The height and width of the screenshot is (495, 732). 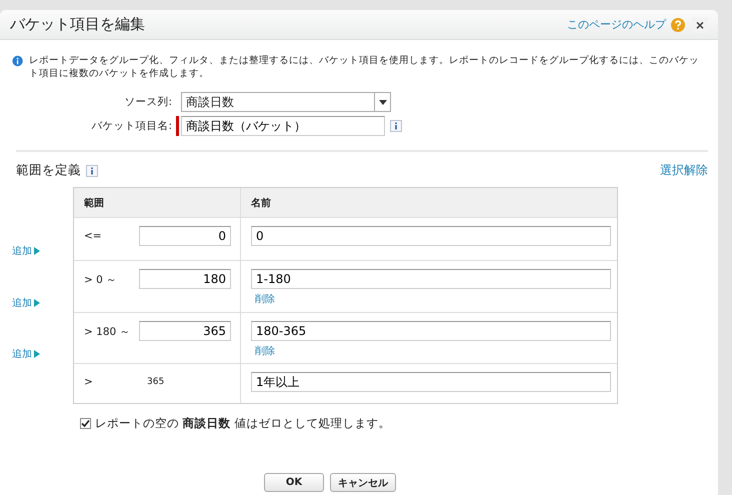 I want to click on operator-text: > 180 ～, so click(x=108, y=332).